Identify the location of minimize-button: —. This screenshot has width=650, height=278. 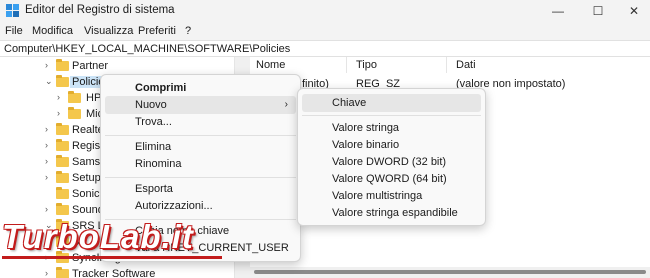
(558, 11).